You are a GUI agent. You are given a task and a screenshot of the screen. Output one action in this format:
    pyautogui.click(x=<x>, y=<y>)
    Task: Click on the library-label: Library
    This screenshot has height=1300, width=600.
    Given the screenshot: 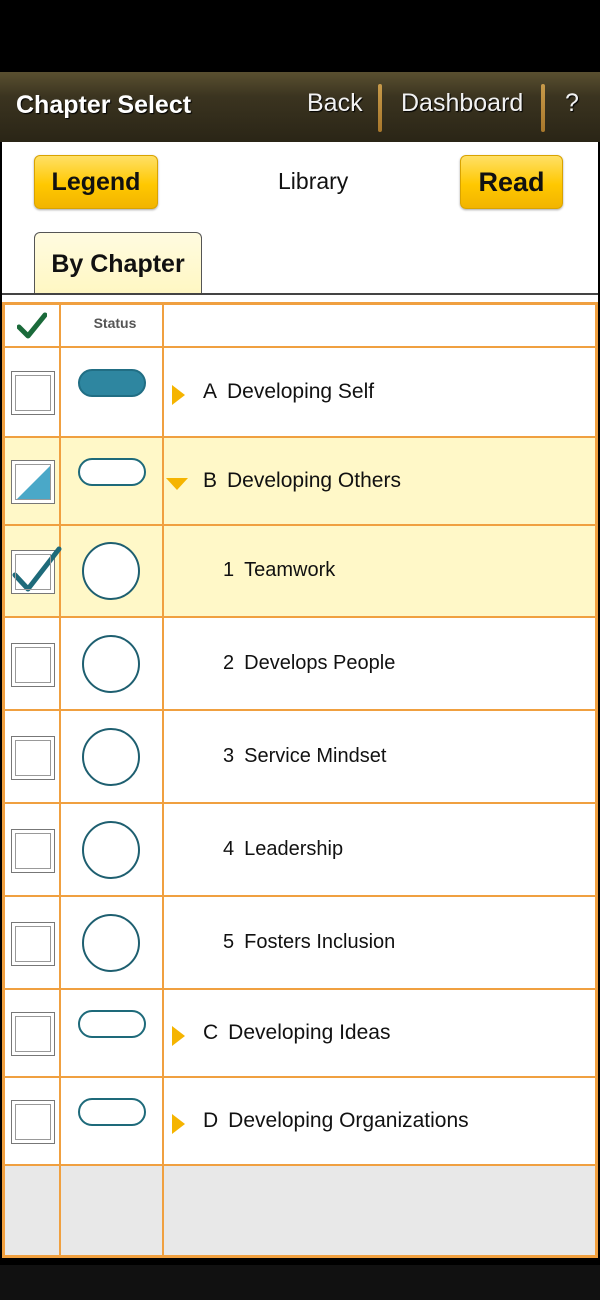 What is the action you would take?
    pyautogui.click(x=313, y=181)
    